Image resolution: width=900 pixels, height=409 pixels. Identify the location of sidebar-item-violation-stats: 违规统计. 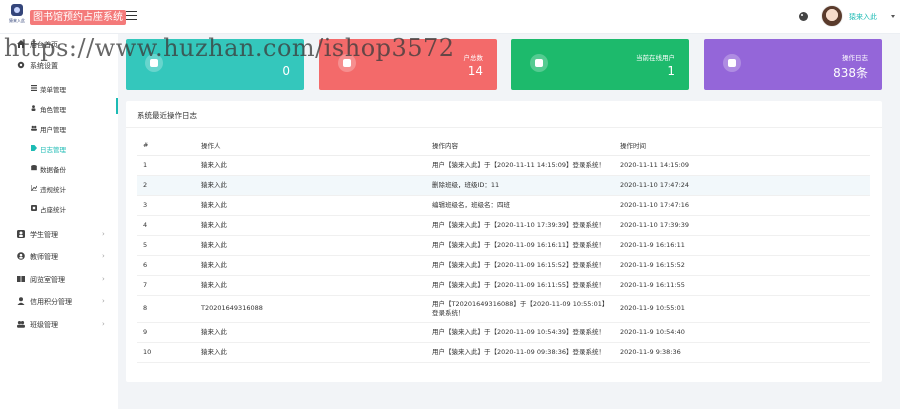
(59, 189).